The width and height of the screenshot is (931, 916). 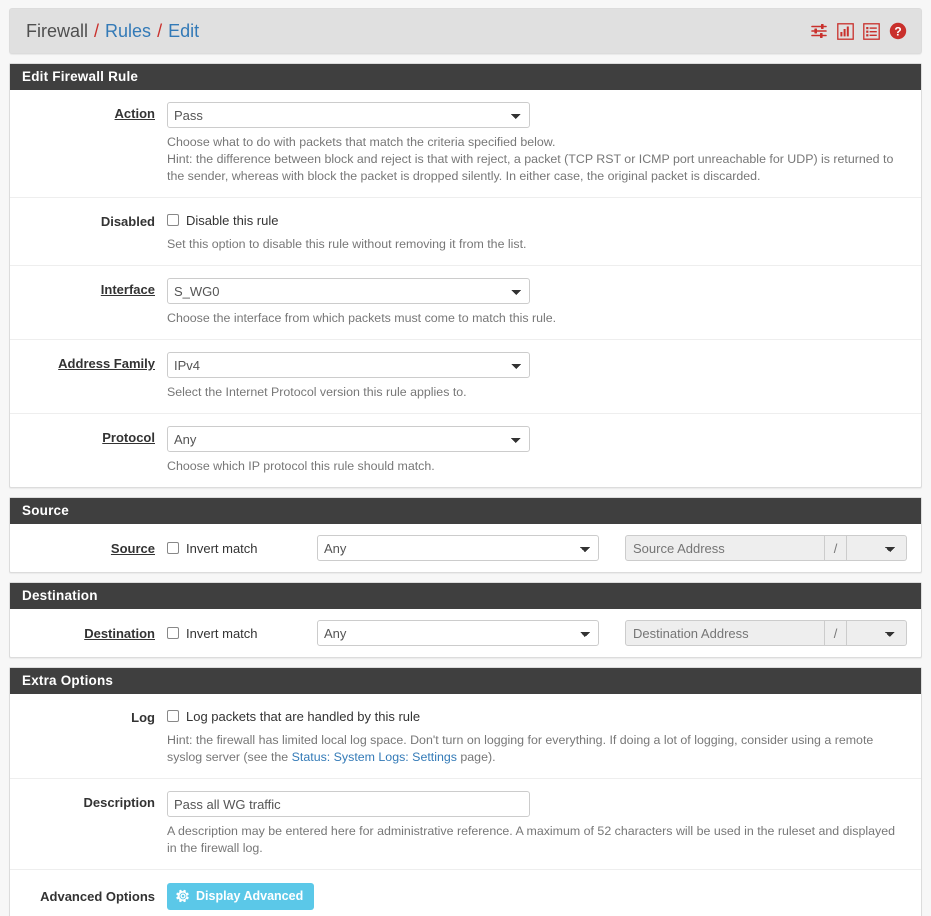 I want to click on label-interface: Interface, so click(x=88, y=302).